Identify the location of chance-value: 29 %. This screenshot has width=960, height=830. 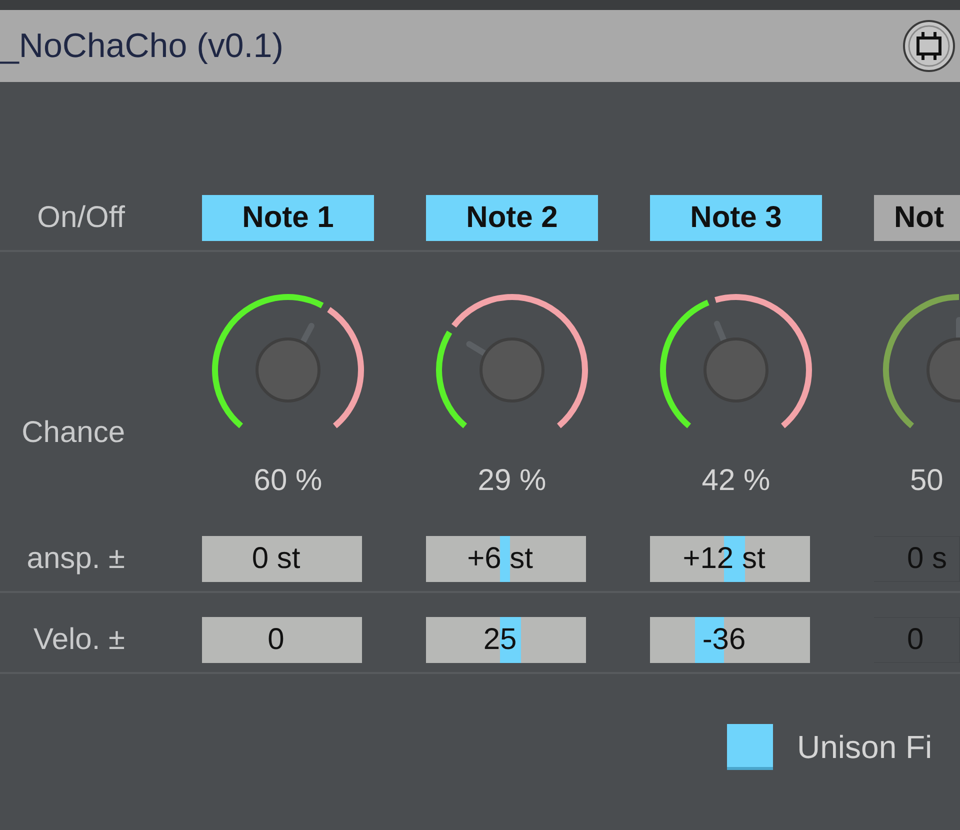
(512, 481).